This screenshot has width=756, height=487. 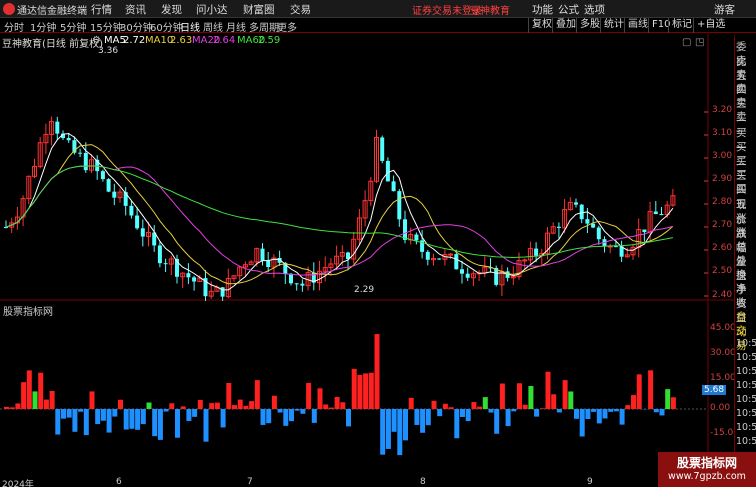 I want to click on y-tick: 2.90, so click(x=722, y=179).